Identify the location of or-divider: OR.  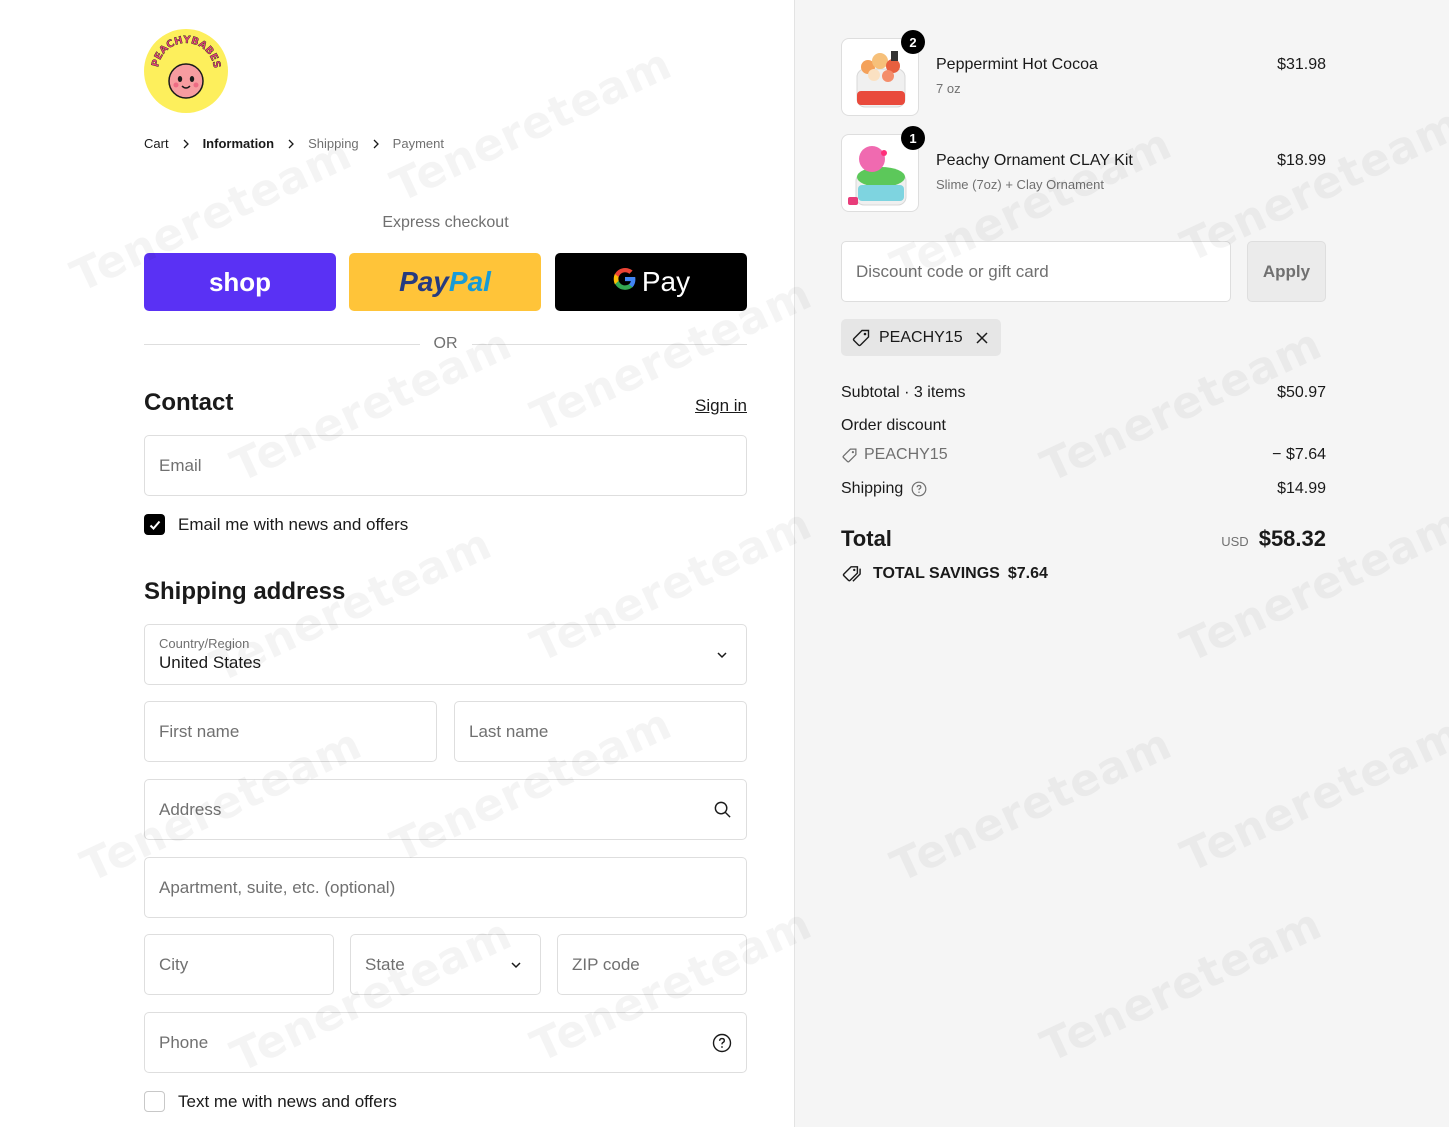
(445, 344).